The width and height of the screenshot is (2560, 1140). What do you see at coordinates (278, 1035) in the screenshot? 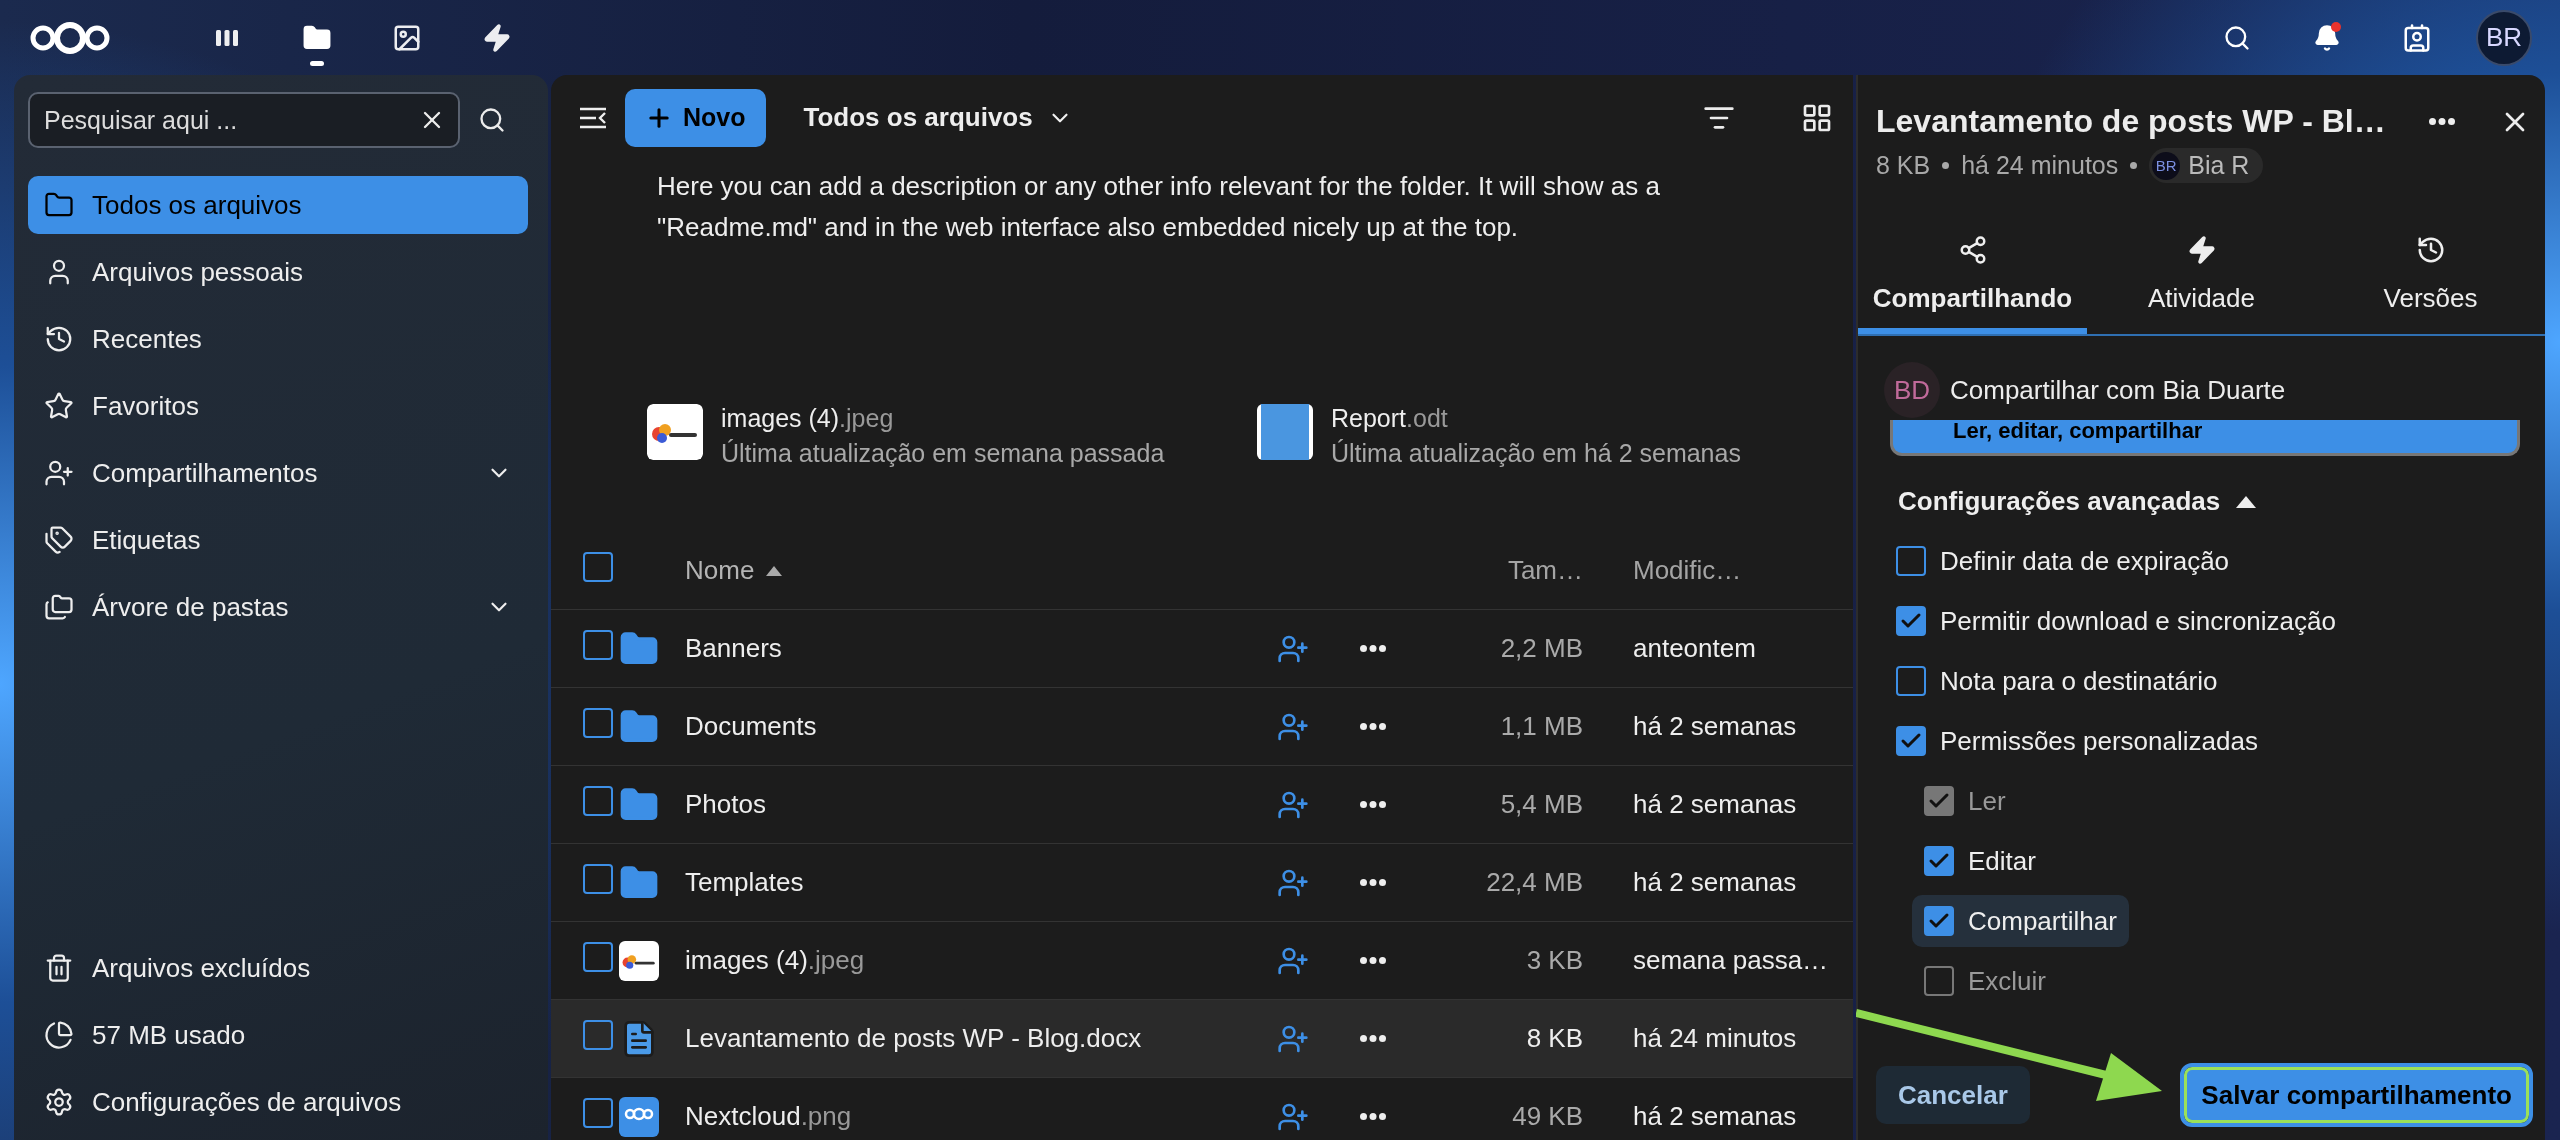
I see `sidebar-item: 57 MB usado` at bounding box center [278, 1035].